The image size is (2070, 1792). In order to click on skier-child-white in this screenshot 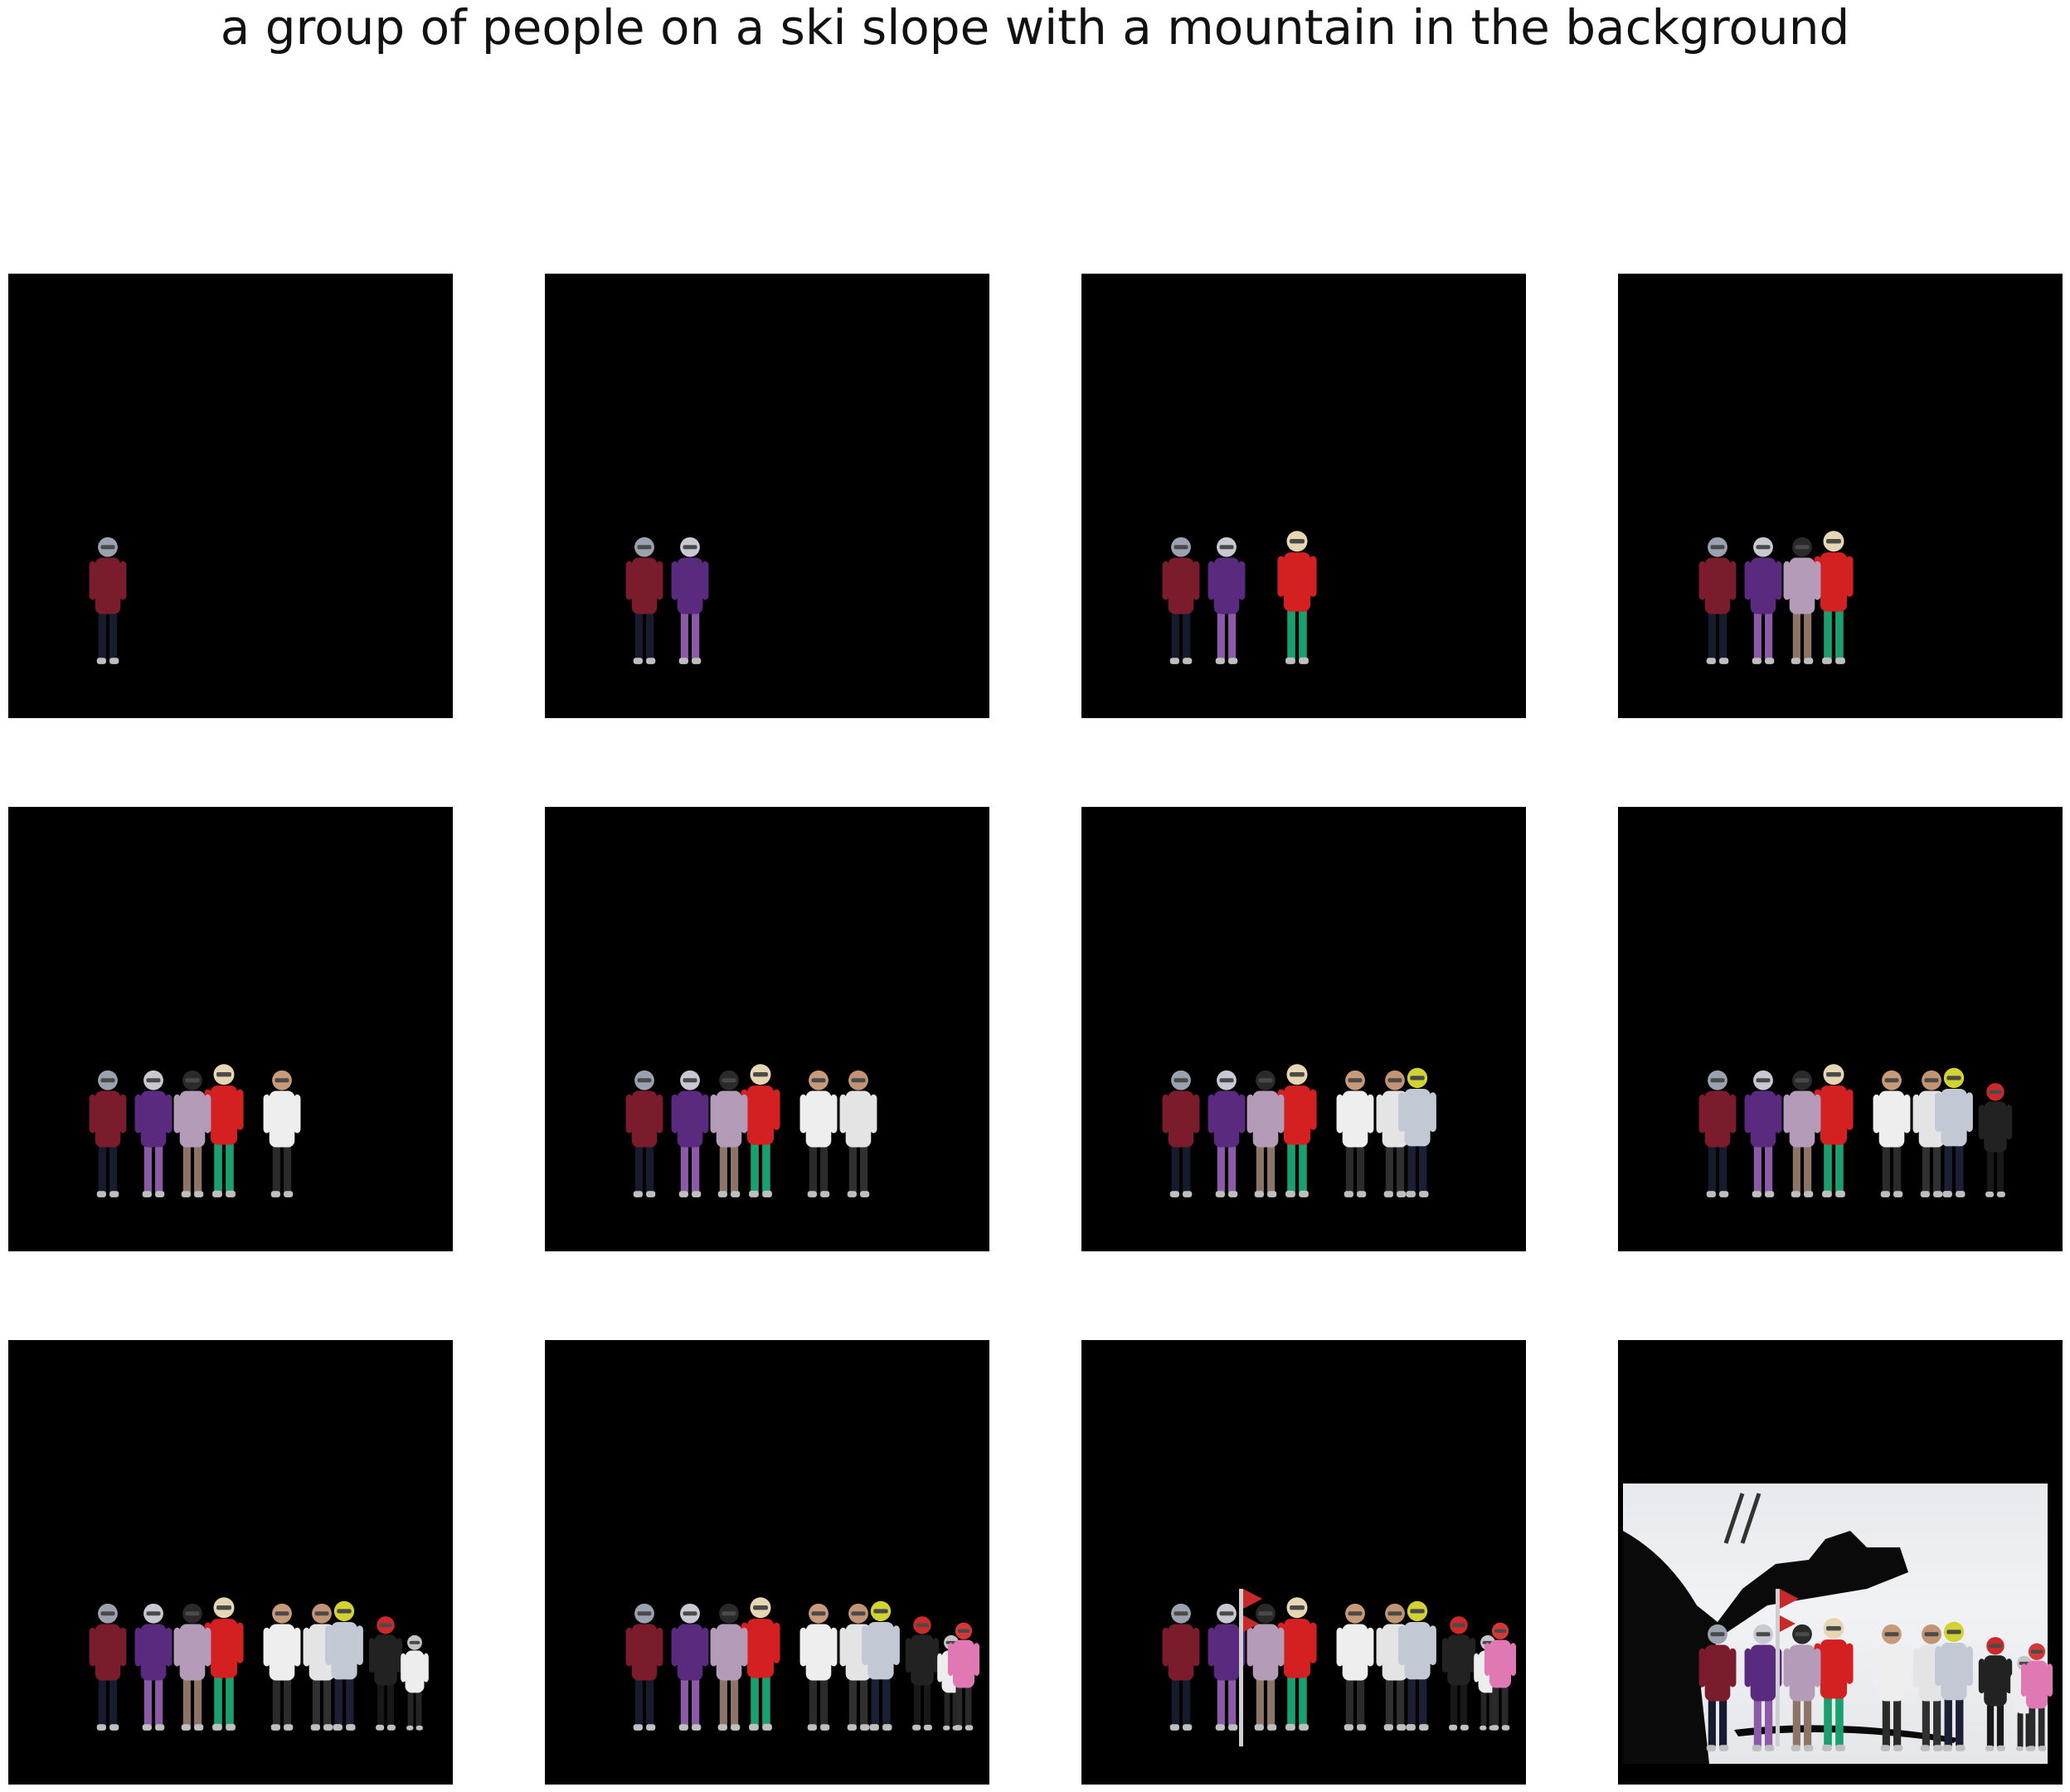, I will do `click(415, 1682)`.